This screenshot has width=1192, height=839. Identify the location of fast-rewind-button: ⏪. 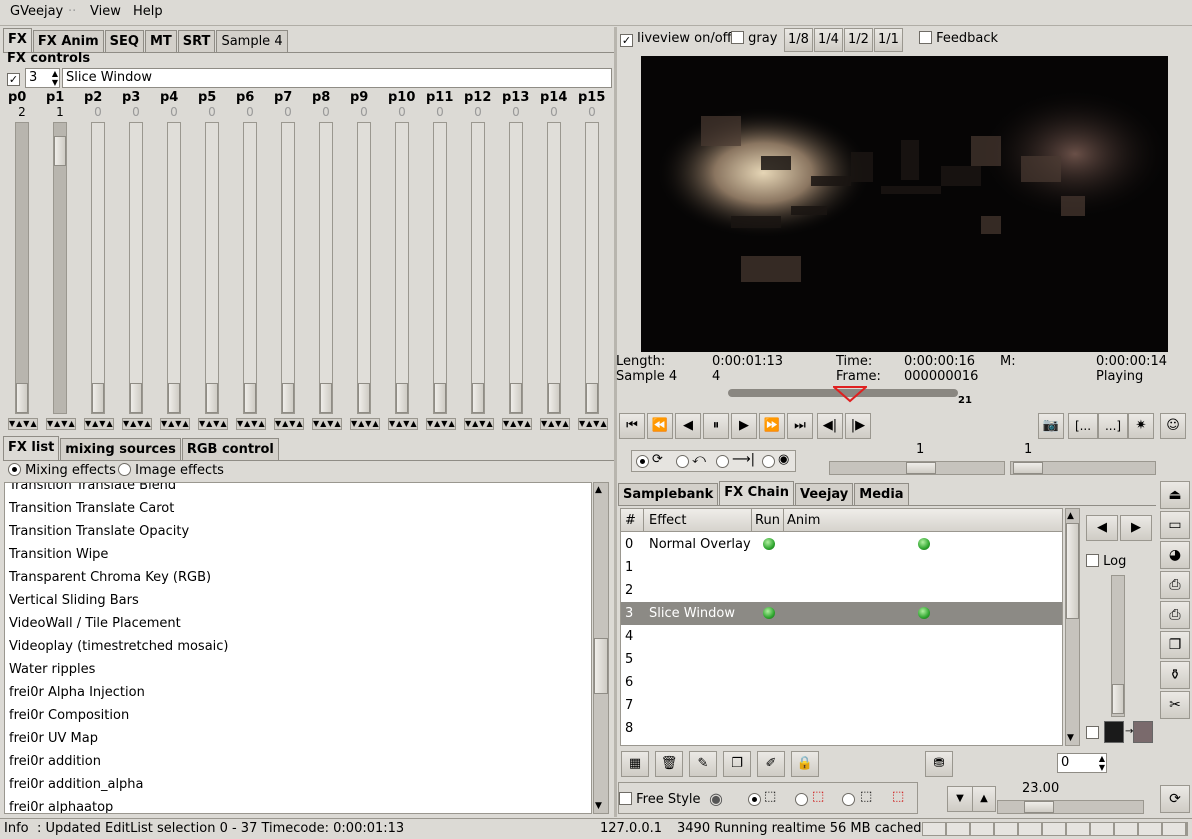
(660, 426).